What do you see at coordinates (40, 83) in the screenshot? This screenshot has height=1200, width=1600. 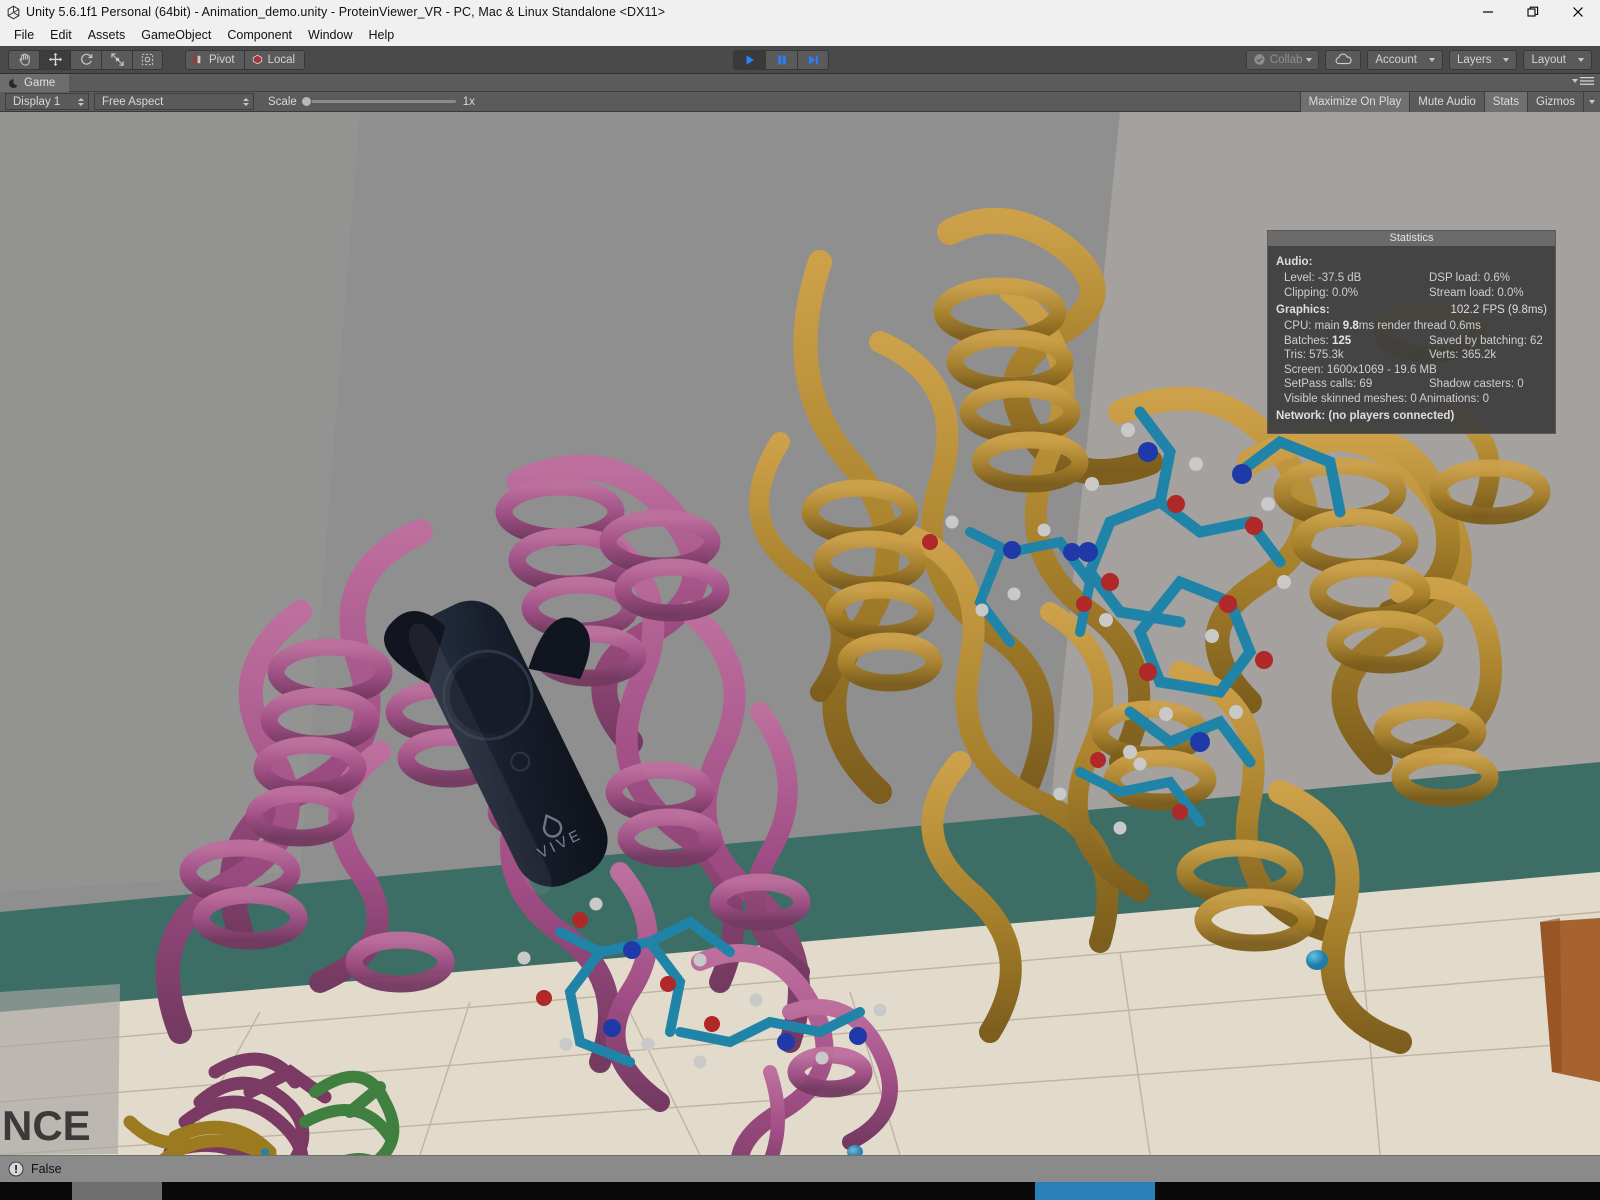 I see `tab-game-label: Game` at bounding box center [40, 83].